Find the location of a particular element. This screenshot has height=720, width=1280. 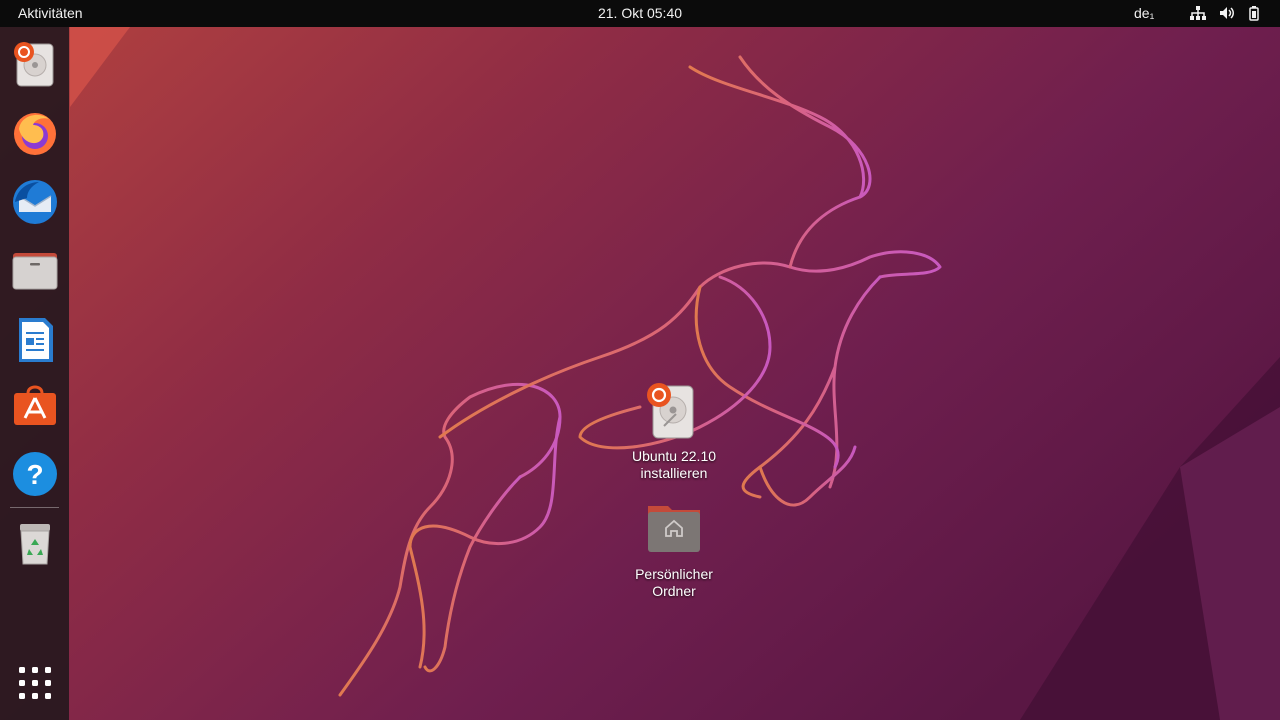

desktop-icon-home-folder: Persönlicher Ordner is located at coordinates (674, 549).